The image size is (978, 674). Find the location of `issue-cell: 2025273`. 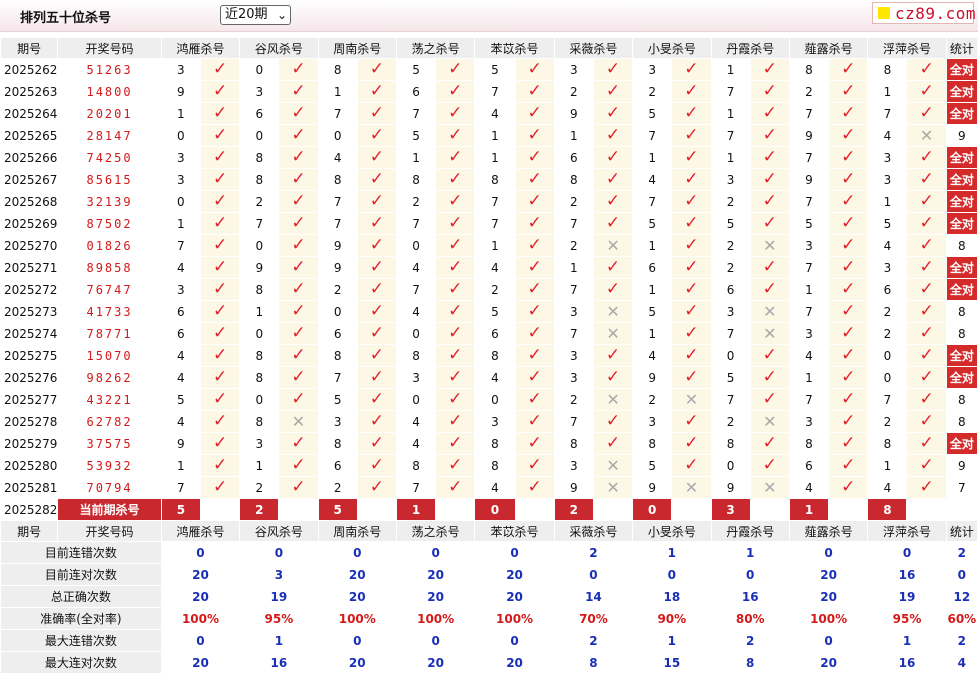

issue-cell: 2025273 is located at coordinates (29, 311).